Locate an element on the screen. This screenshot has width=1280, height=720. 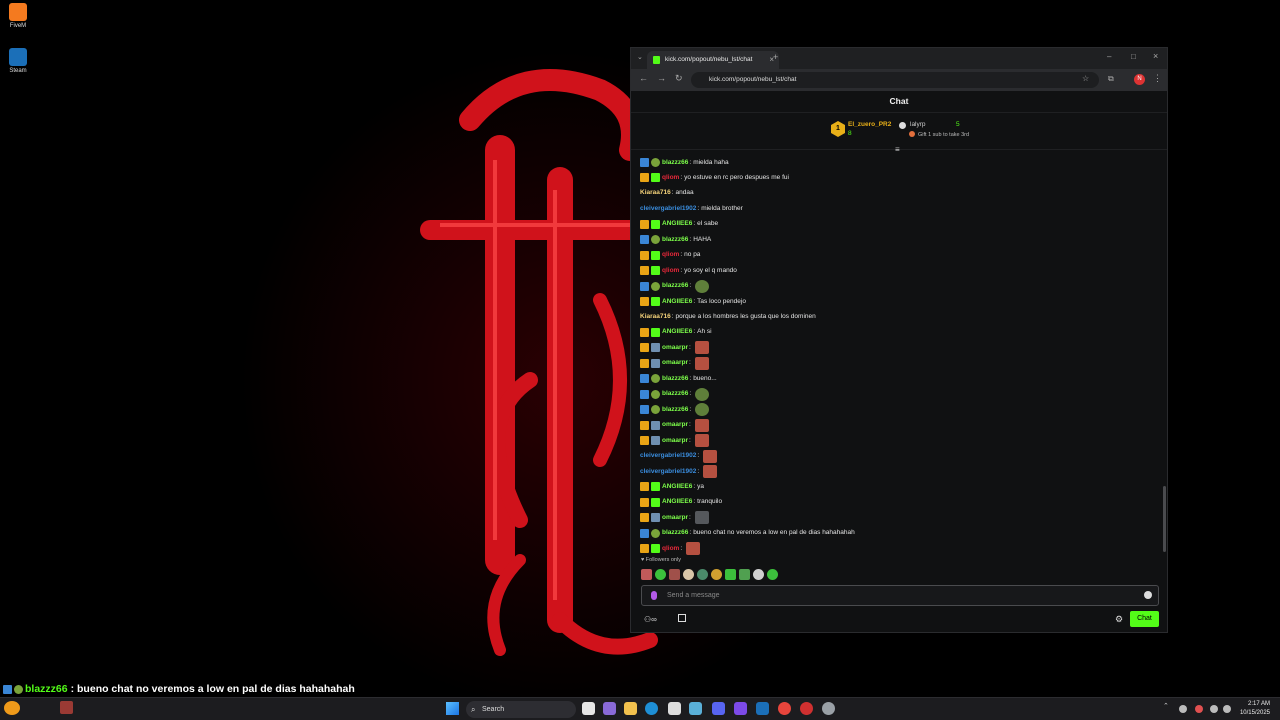
tray-chevron-icon: ⌃ is located at coordinates (1167, 706).